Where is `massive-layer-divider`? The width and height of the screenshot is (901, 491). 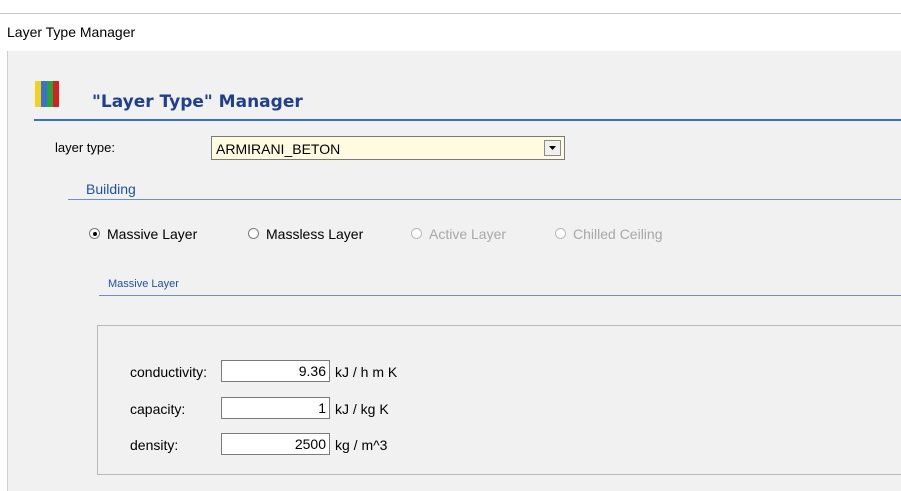
massive-layer-divider is located at coordinates (500, 295).